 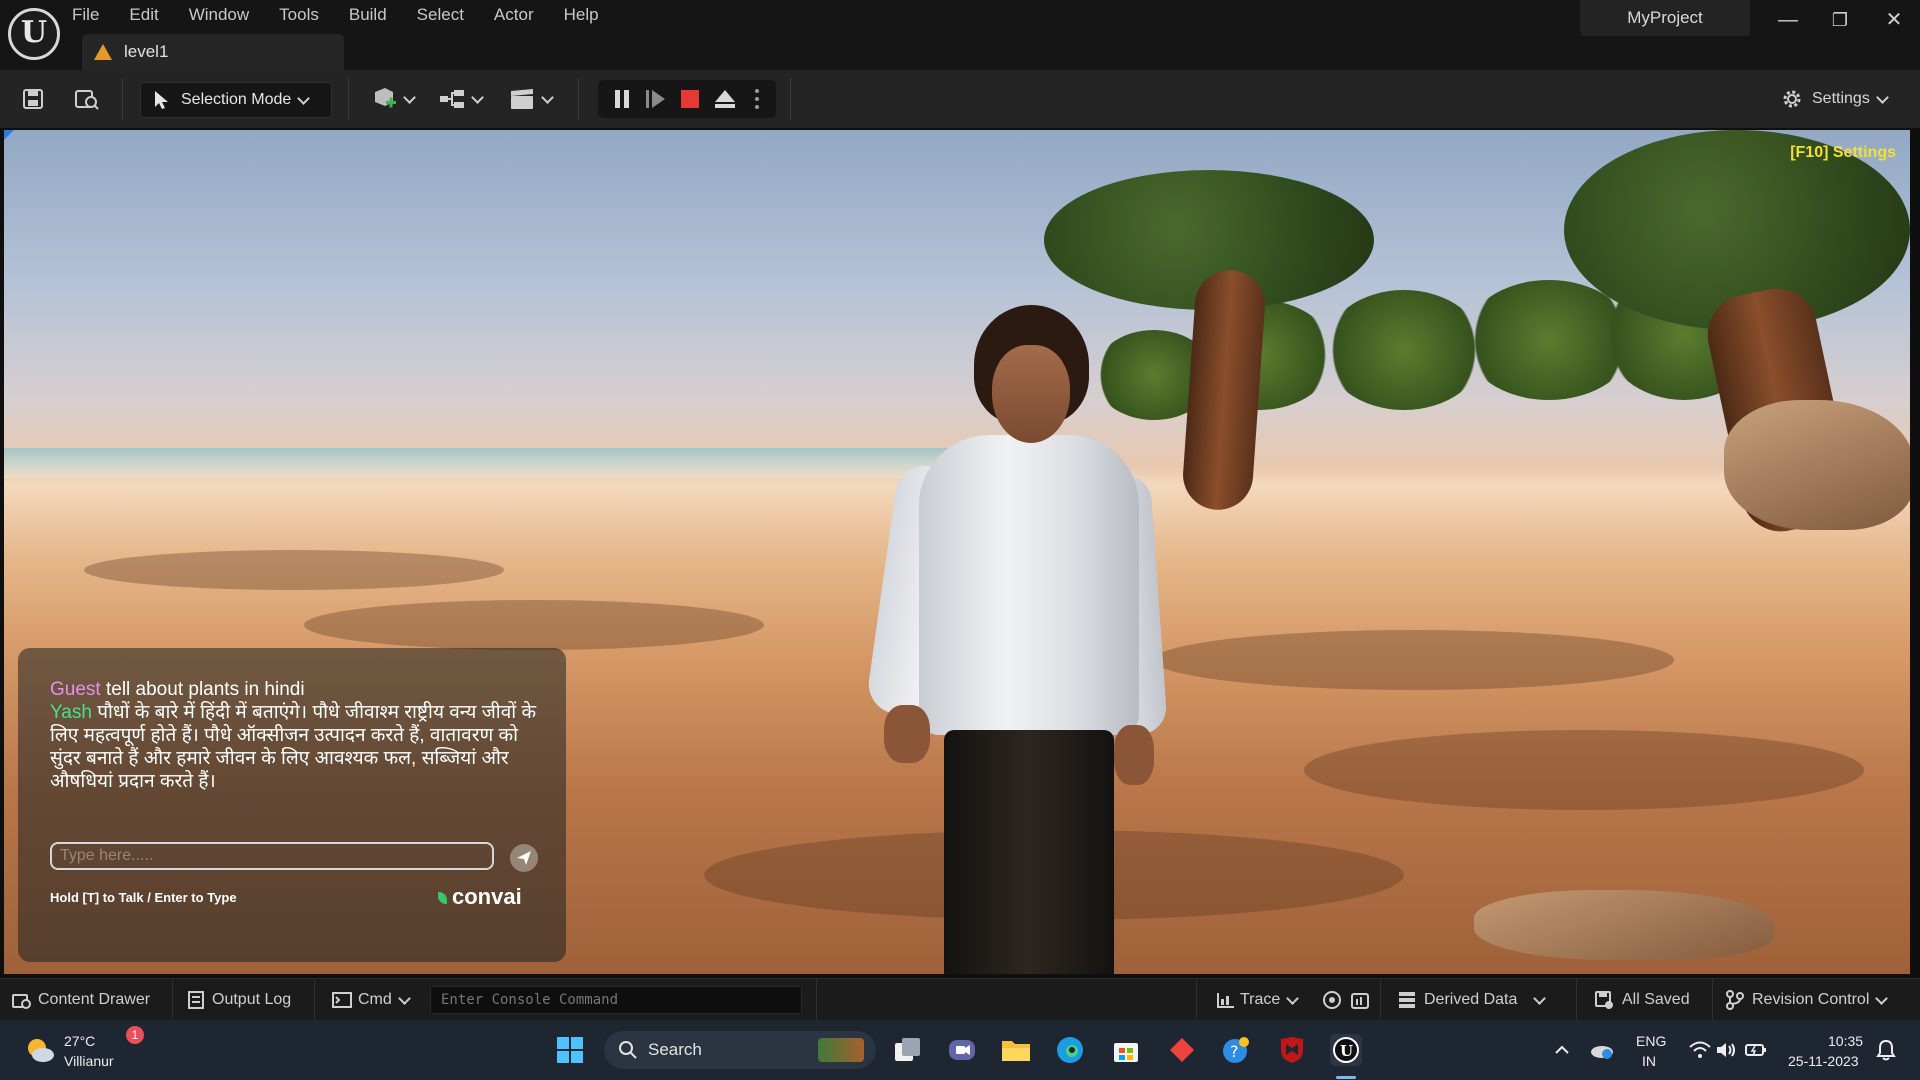 What do you see at coordinates (1807, 1000) in the screenshot?
I see `revision-control-dropdown: Revision Control` at bounding box center [1807, 1000].